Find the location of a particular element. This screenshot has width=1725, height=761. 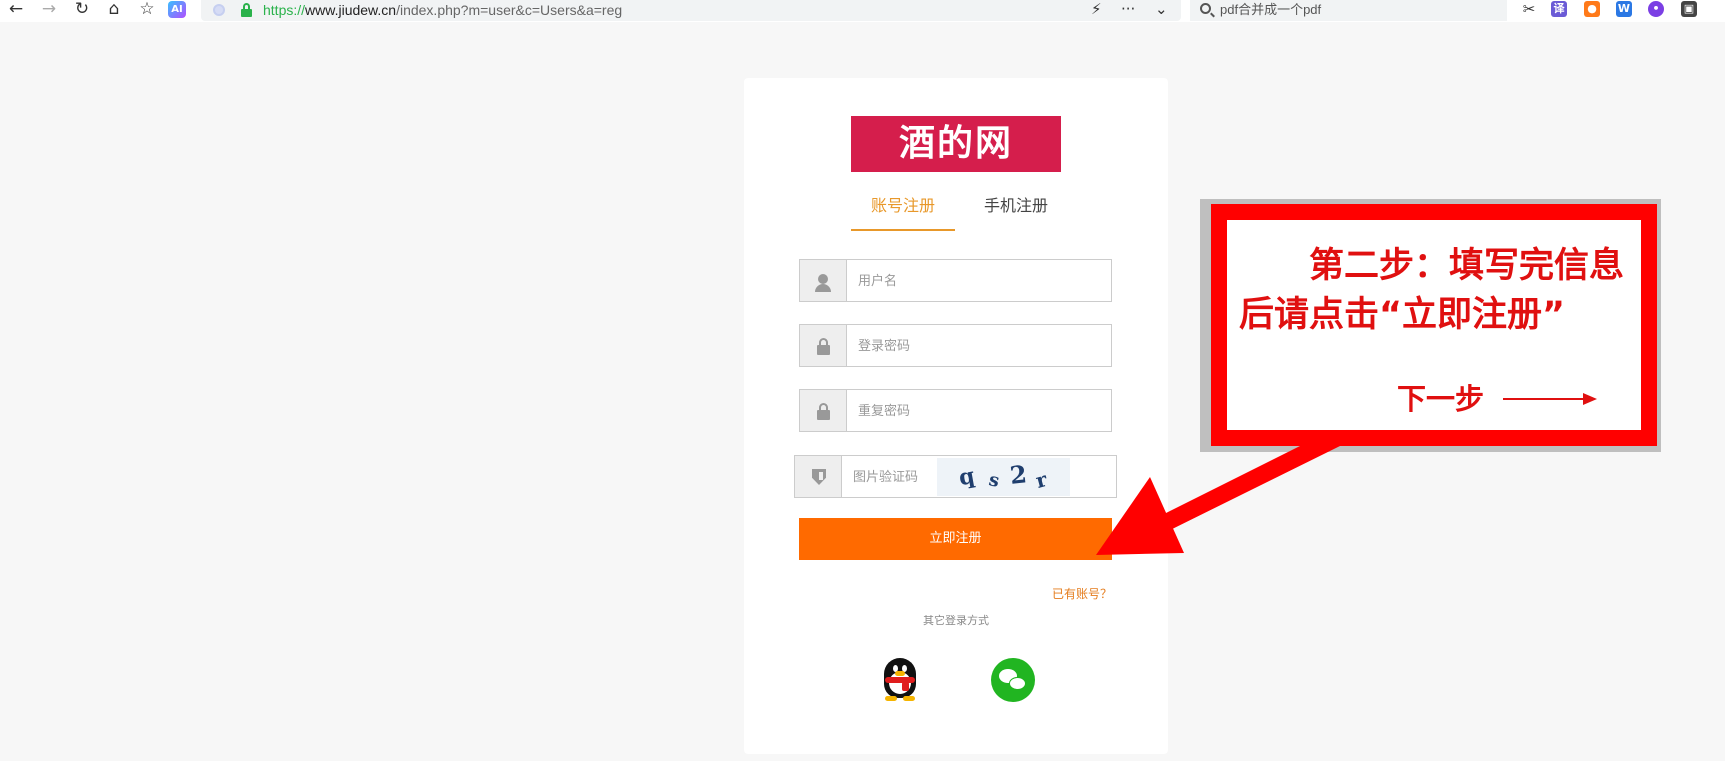

bookmark-star-icon: ☆ is located at coordinates (147, 10).